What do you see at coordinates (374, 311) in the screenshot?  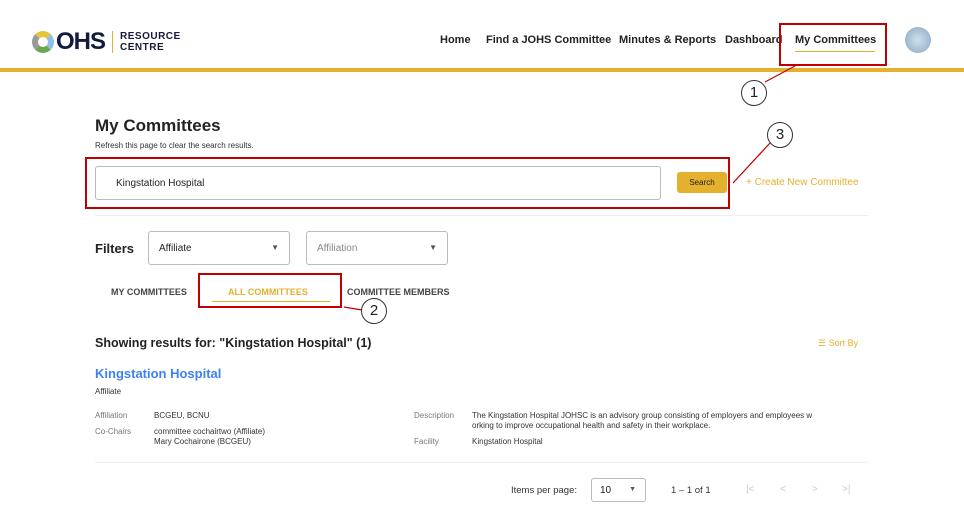 I see `callout-2: 2` at bounding box center [374, 311].